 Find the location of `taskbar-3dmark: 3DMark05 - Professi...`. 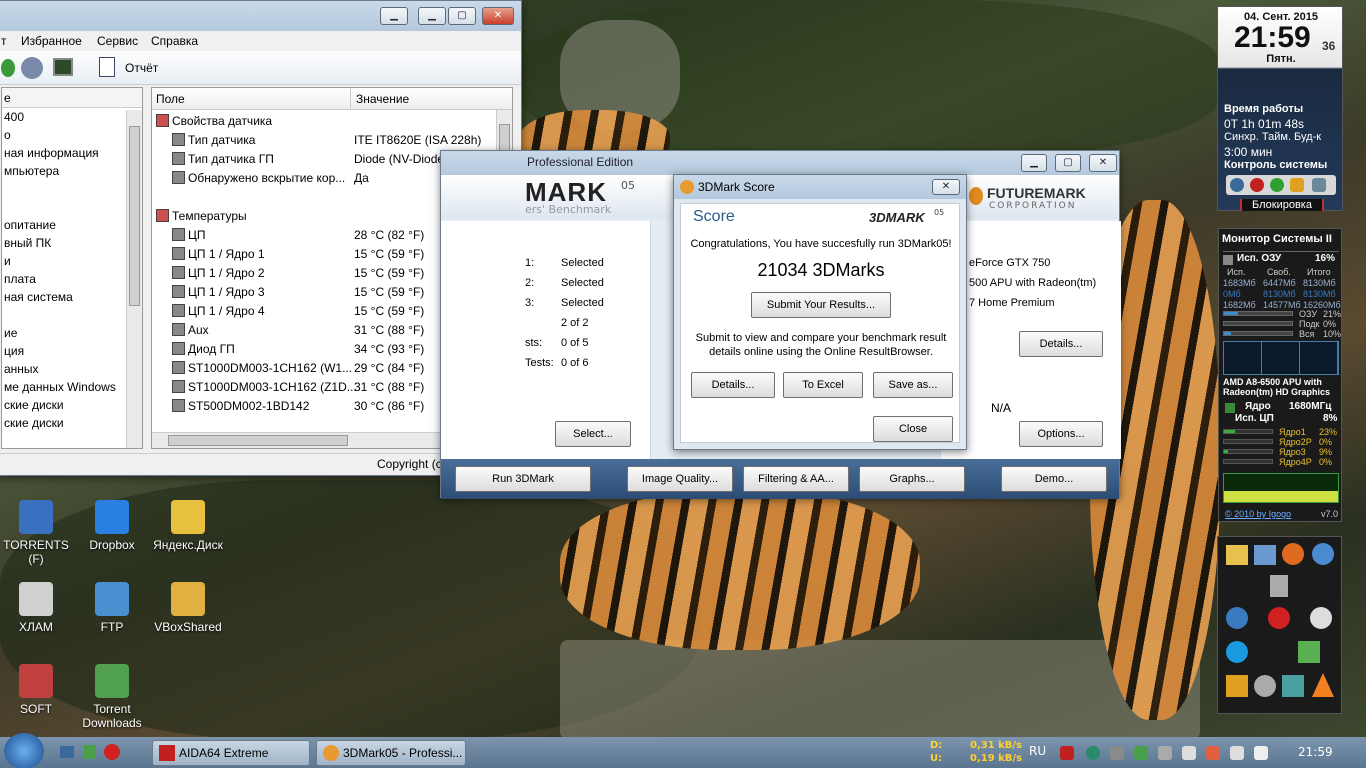

taskbar-3dmark: 3DMark05 - Professi... is located at coordinates (391, 753).